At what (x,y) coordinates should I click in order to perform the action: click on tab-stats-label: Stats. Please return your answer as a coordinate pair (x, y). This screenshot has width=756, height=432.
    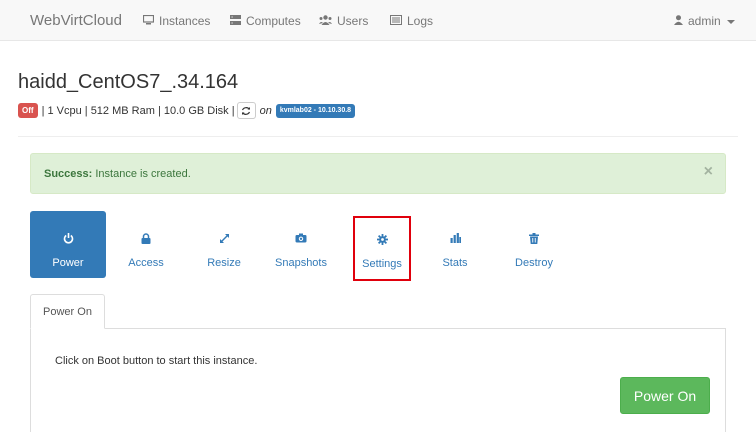
    Looking at the image, I should click on (455, 263).